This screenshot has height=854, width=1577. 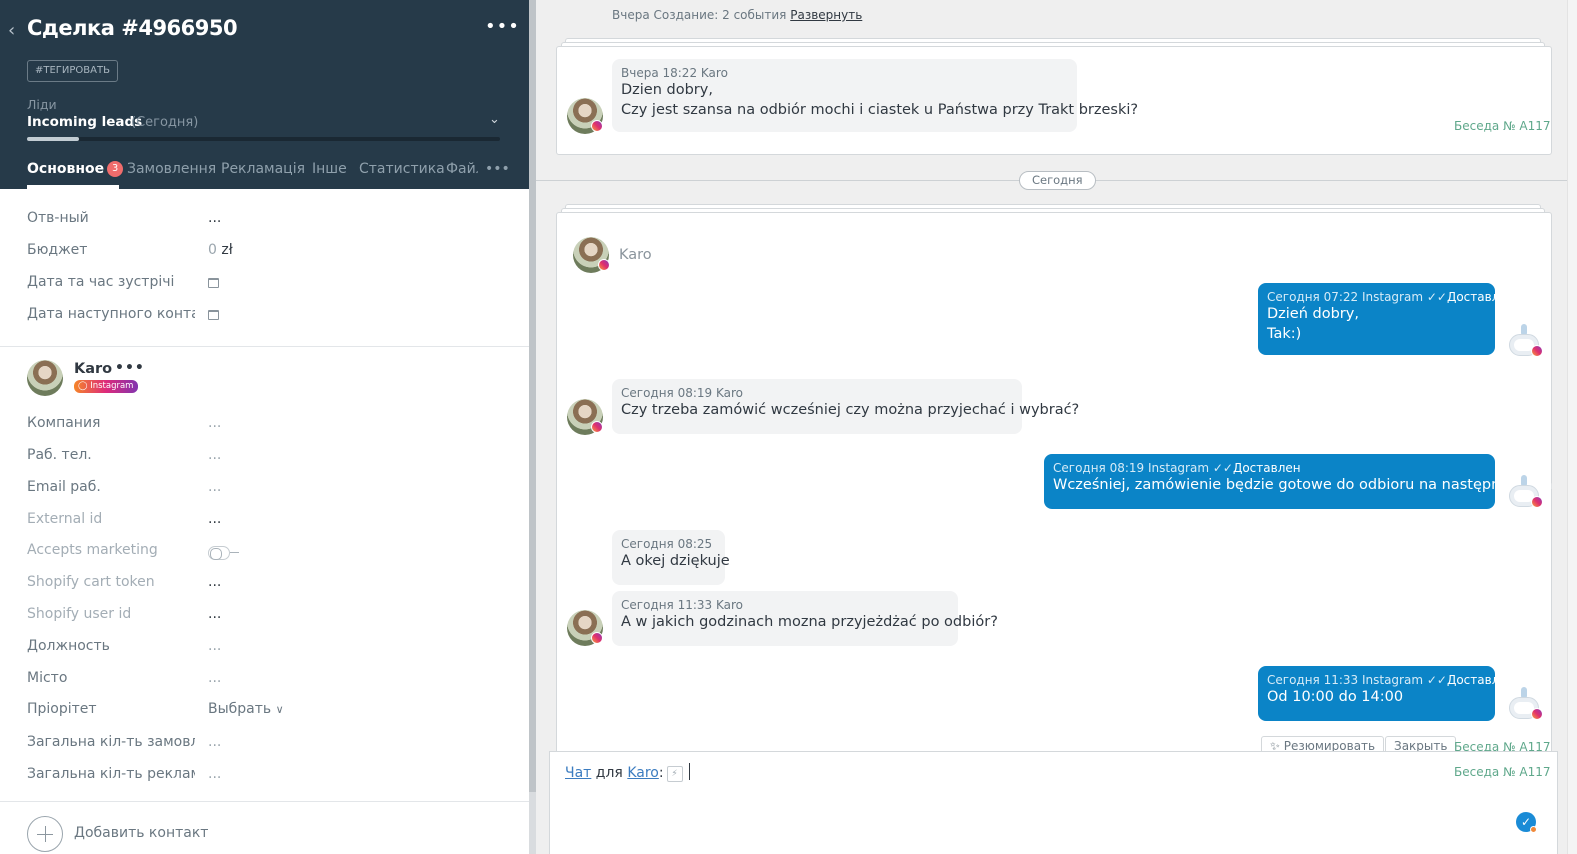 What do you see at coordinates (267, 317) in the screenshot?
I see `field-next-contact-date: Дата наступного контакту` at bounding box center [267, 317].